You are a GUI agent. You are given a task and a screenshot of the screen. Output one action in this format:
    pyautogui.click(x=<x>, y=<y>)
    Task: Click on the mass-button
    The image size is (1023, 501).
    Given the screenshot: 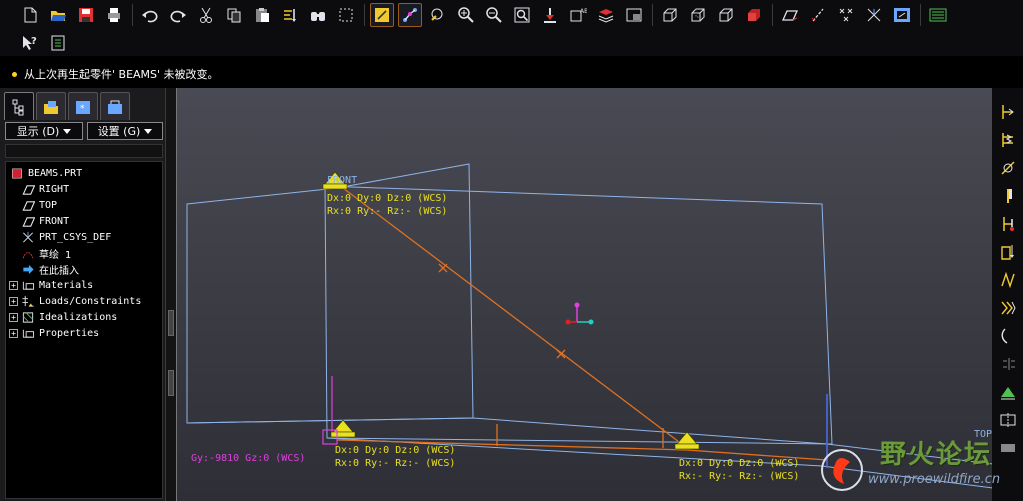 What is the action you would take?
    pyautogui.click(x=1008, y=168)
    